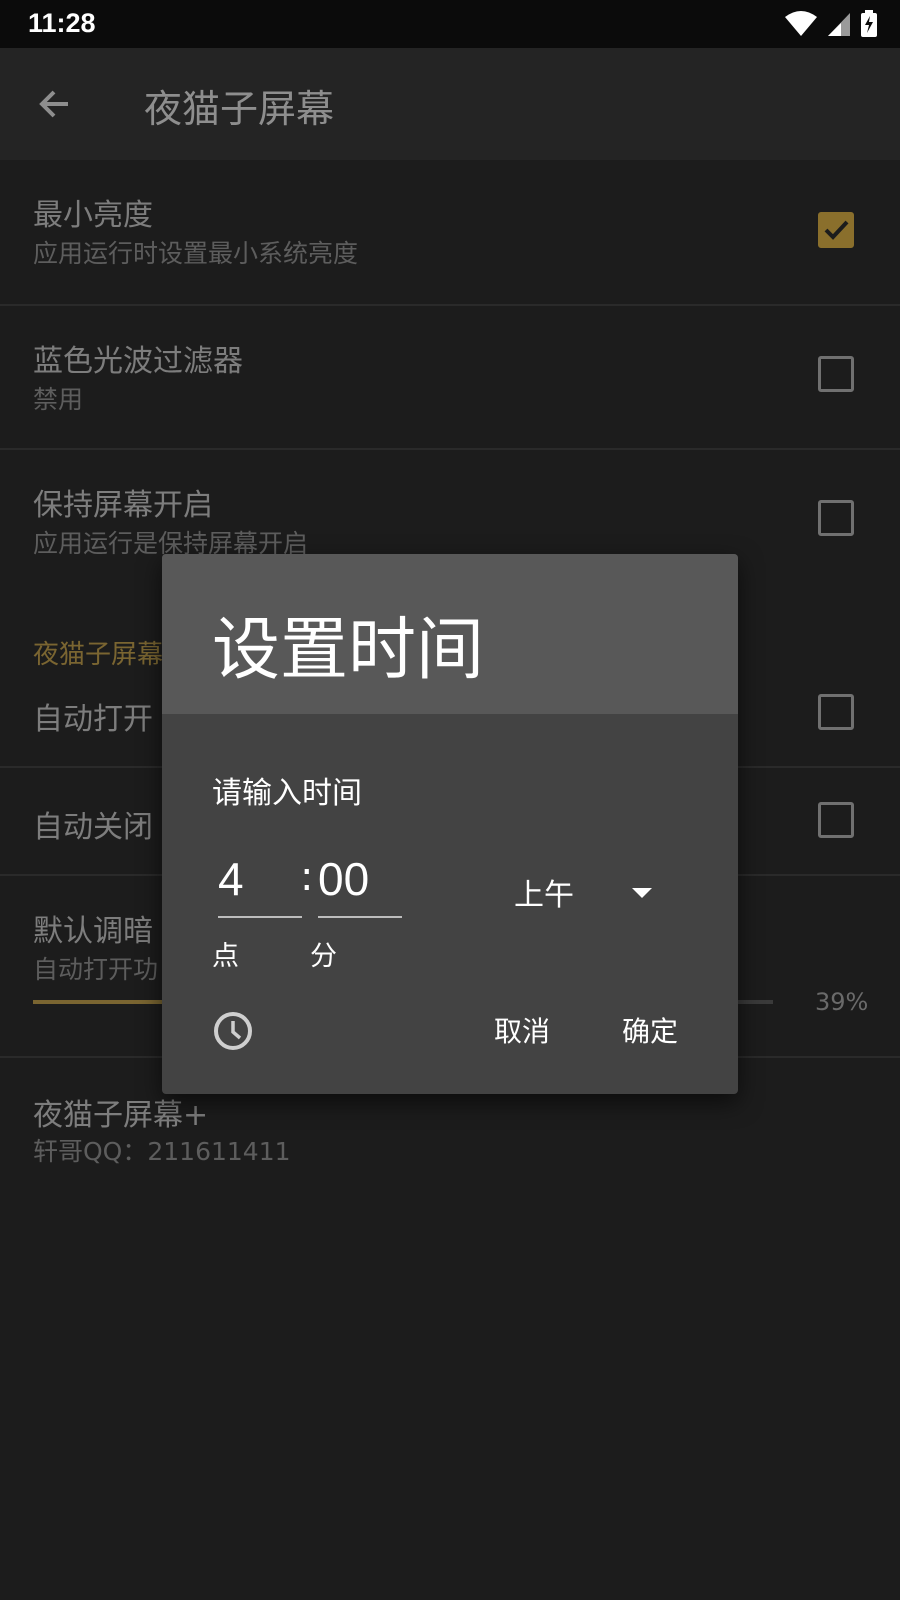  I want to click on hour-label: 点, so click(225, 956).